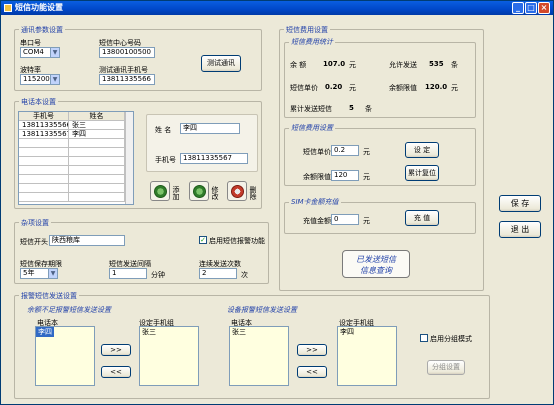 The image size is (554, 405). Describe the element at coordinates (44, 116) in the screenshot. I see `column-header: 手机号` at that location.